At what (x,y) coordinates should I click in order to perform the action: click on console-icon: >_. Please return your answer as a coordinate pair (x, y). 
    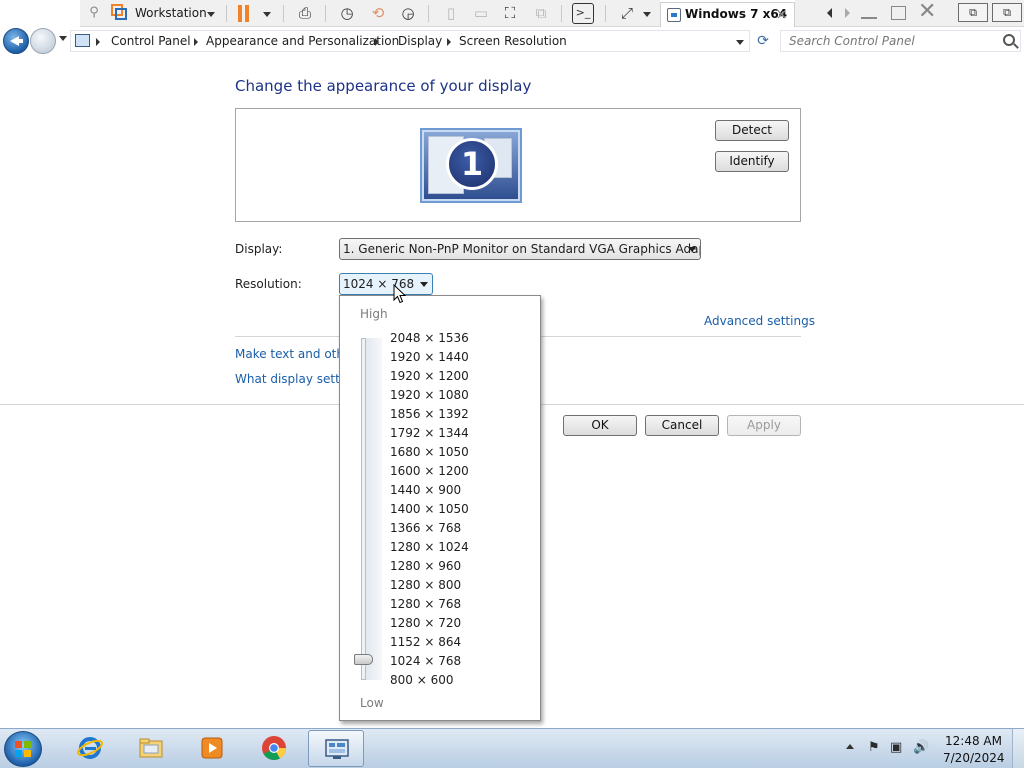
    Looking at the image, I should click on (583, 13).